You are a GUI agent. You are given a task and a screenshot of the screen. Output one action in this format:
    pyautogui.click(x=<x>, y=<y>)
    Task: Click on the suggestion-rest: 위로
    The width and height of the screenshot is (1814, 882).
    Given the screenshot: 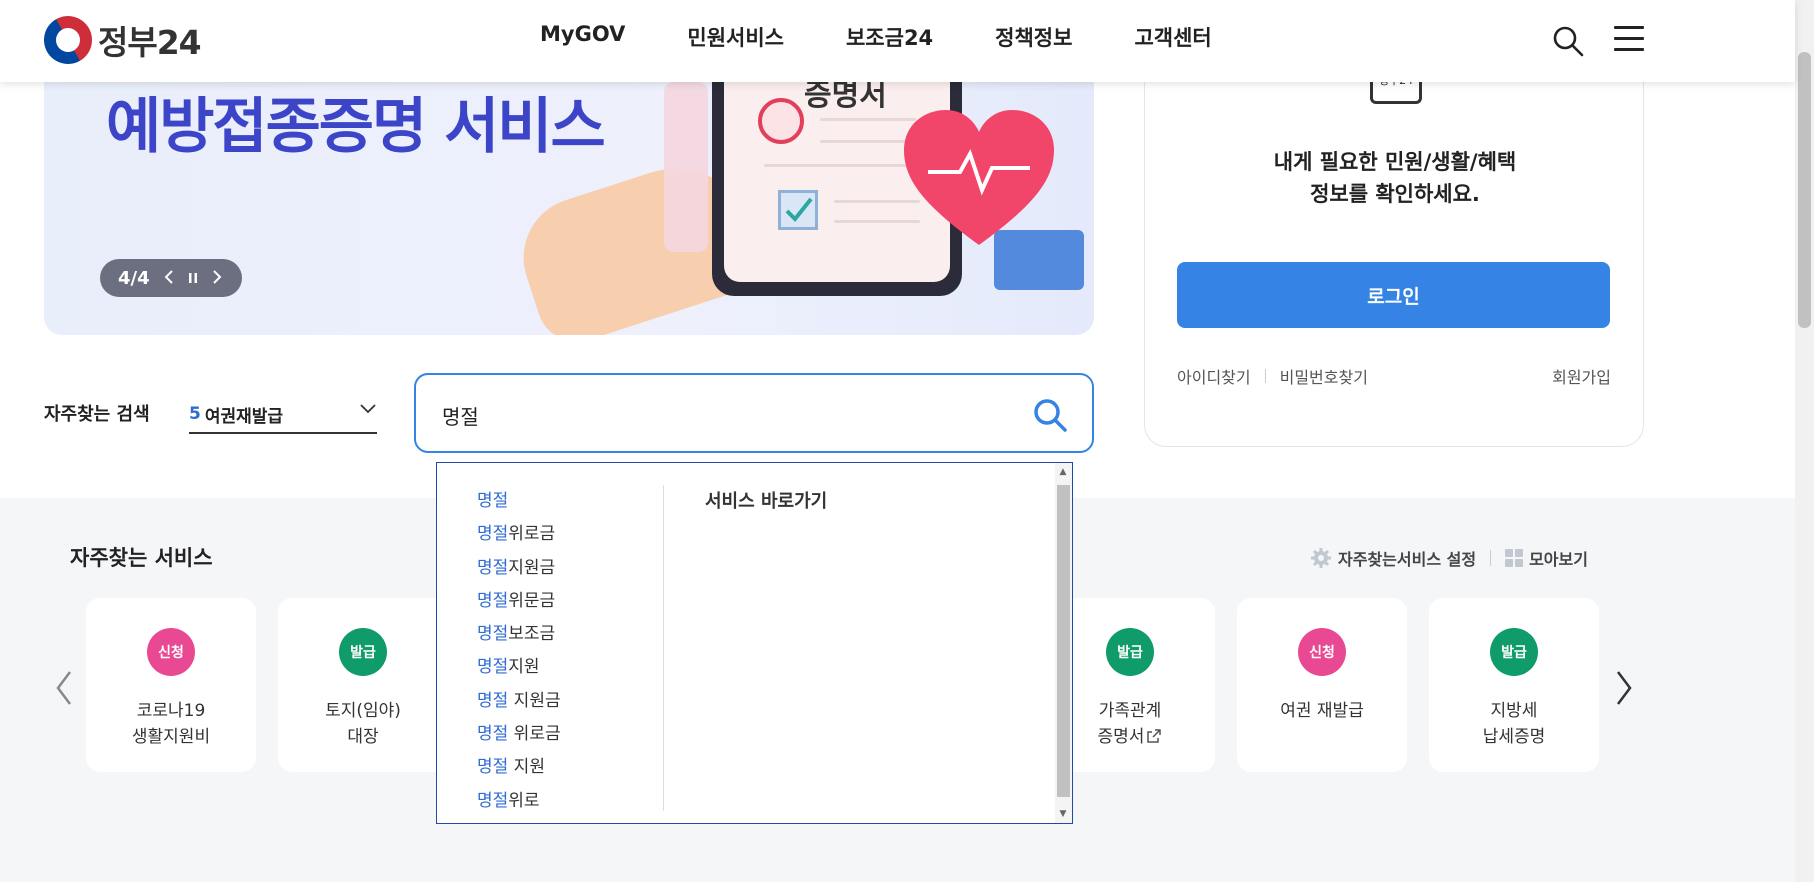 What is the action you would take?
    pyautogui.click(x=524, y=800)
    